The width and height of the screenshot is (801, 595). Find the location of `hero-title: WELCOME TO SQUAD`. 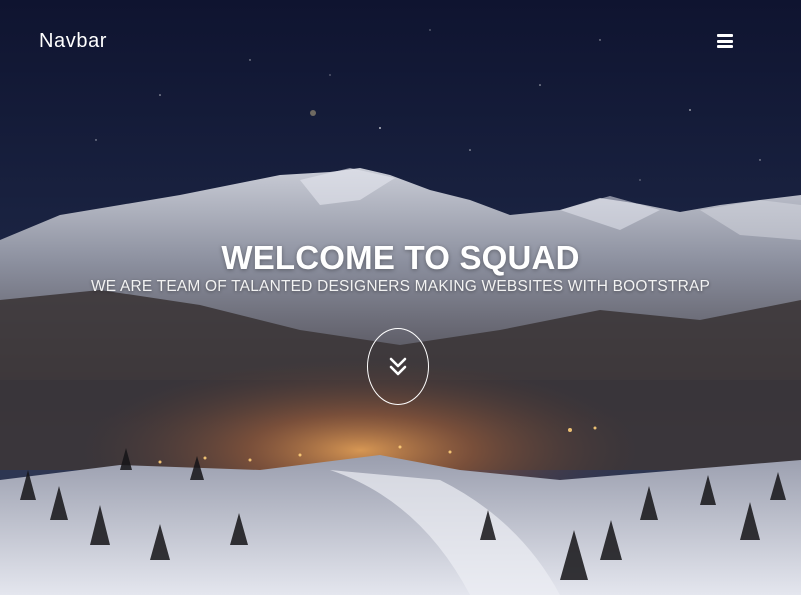

hero-title: WELCOME TO SQUAD is located at coordinates (400, 258).